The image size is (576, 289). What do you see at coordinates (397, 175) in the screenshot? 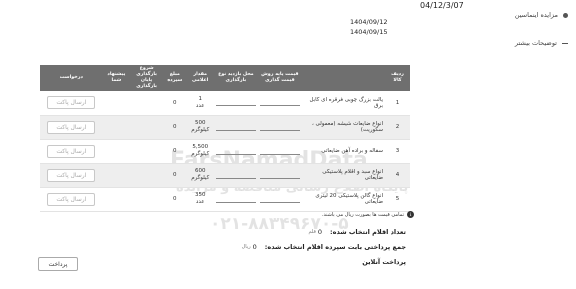
I see `row-index: 4` at bounding box center [397, 175].